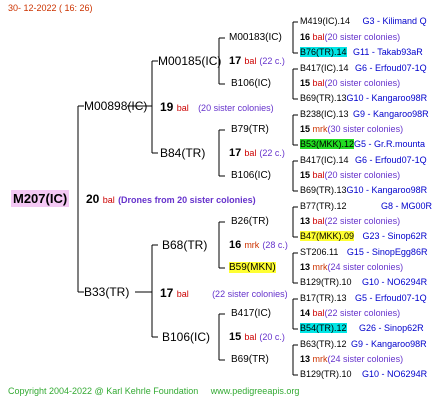 The width and height of the screenshot is (440, 400). Describe the element at coordinates (391, 298) in the screenshot. I see `gen4-ext: G5 - Erfoud07-1Q` at that location.